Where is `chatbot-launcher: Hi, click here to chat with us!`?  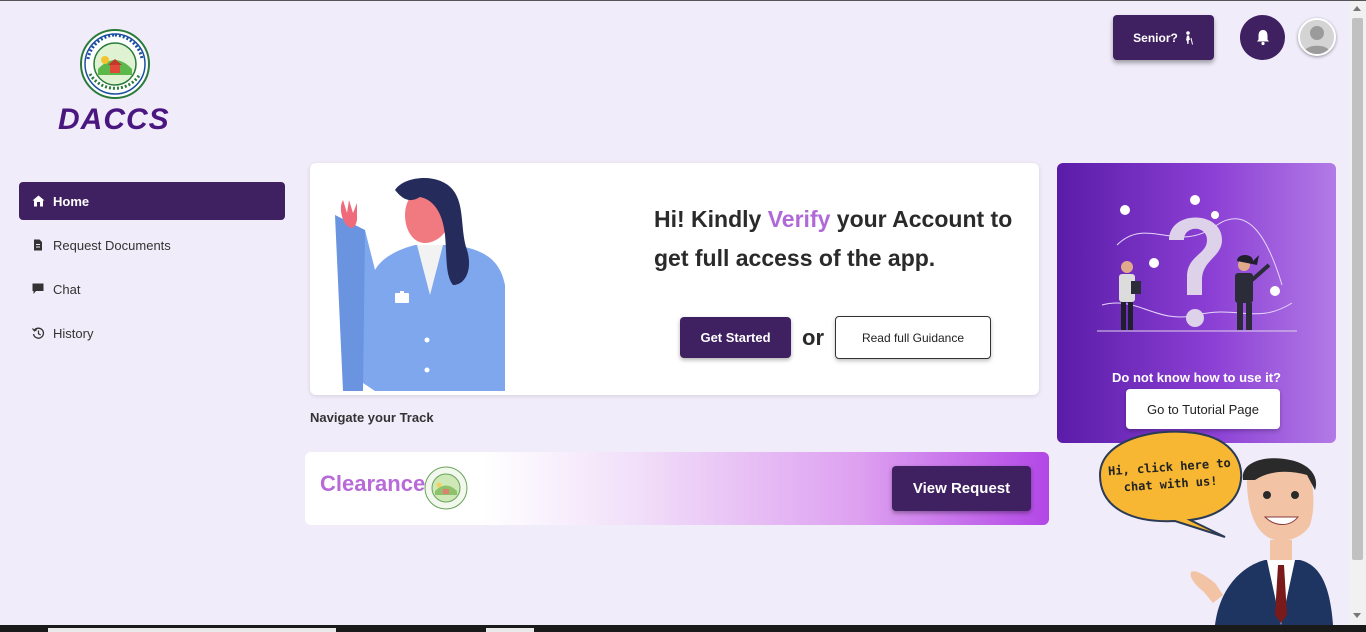
chatbot-launcher: Hi, click here to chat with us! is located at coordinates (1215, 525).